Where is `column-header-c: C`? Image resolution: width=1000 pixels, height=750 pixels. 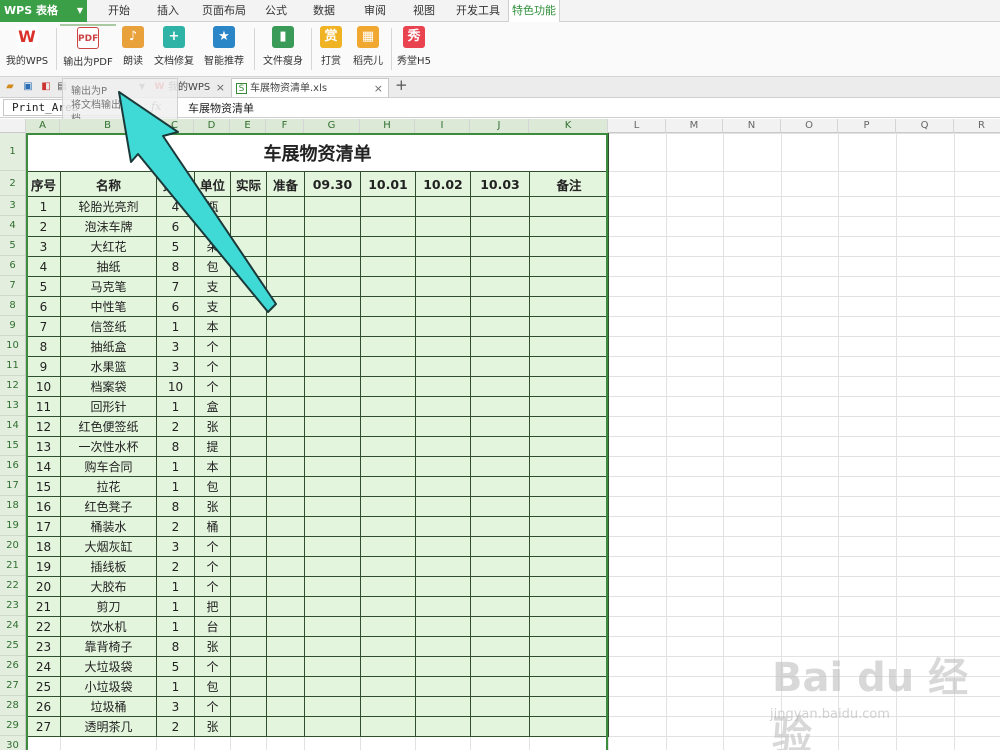
column-header-c: C is located at coordinates (175, 126).